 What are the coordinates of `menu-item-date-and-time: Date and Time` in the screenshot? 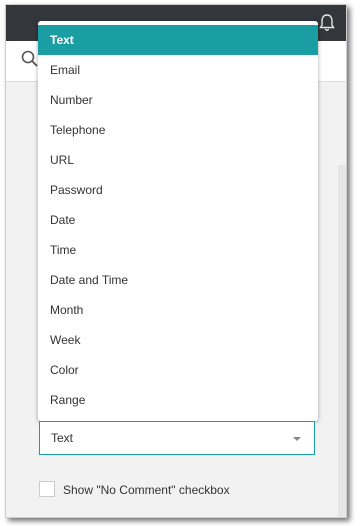 It's located at (178, 280).